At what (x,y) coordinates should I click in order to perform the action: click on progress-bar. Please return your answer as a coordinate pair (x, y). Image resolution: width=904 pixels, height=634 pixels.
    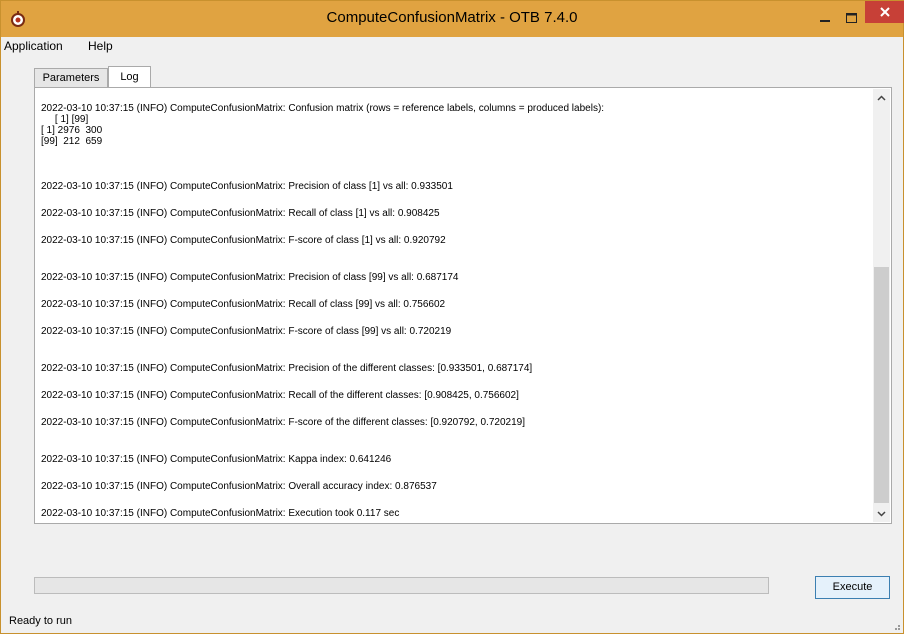
    Looking at the image, I should click on (401, 585).